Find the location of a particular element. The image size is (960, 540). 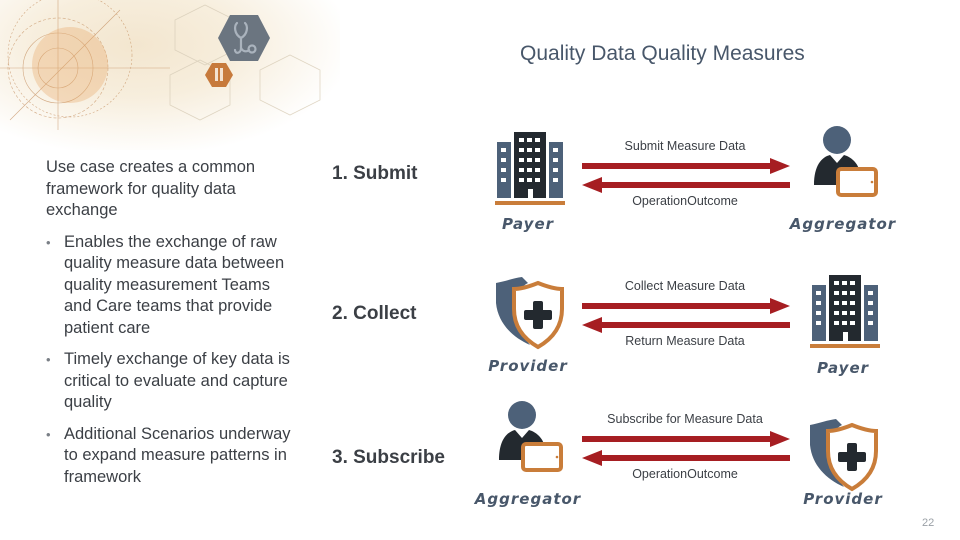

request-label: Collect Measure Data is located at coordinates (685, 286).